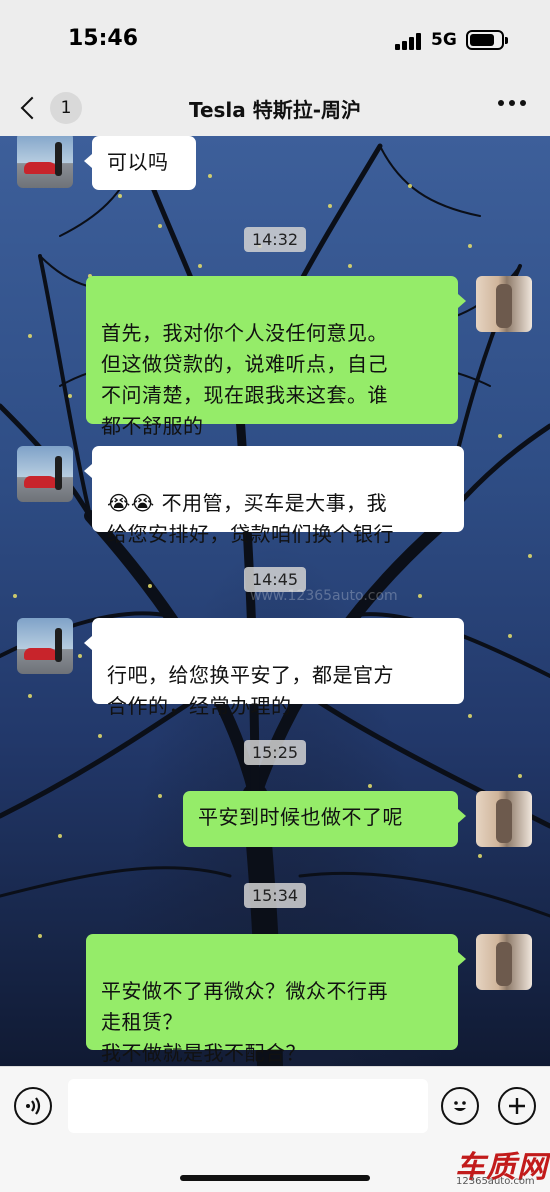 The width and height of the screenshot is (550, 1192). Describe the element at coordinates (250, 518) in the screenshot. I see `message-text: 😭😭 不用管，买车是大事，我 给您安排好，贷款咱们换个银行` at that location.